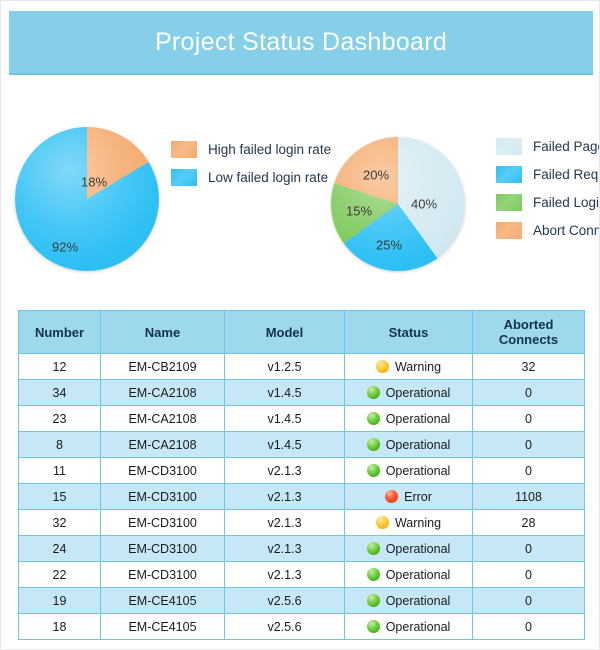  Describe the element at coordinates (376, 175) in the screenshot. I see `pie-slice-label: 20%` at that location.